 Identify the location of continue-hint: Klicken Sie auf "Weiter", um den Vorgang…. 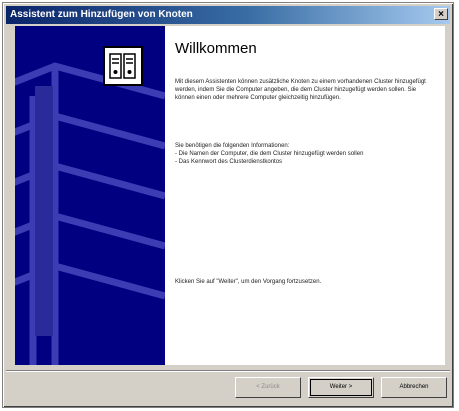
(248, 282).